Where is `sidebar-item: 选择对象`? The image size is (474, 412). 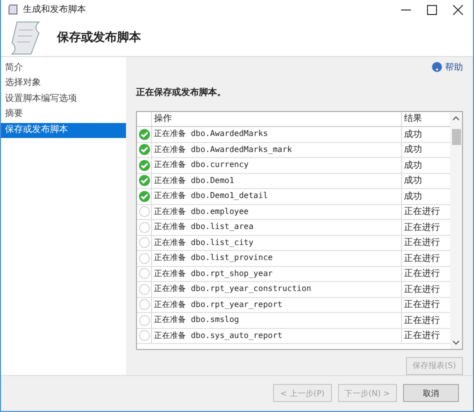 sidebar-item: 选择对象 is located at coordinates (63, 84).